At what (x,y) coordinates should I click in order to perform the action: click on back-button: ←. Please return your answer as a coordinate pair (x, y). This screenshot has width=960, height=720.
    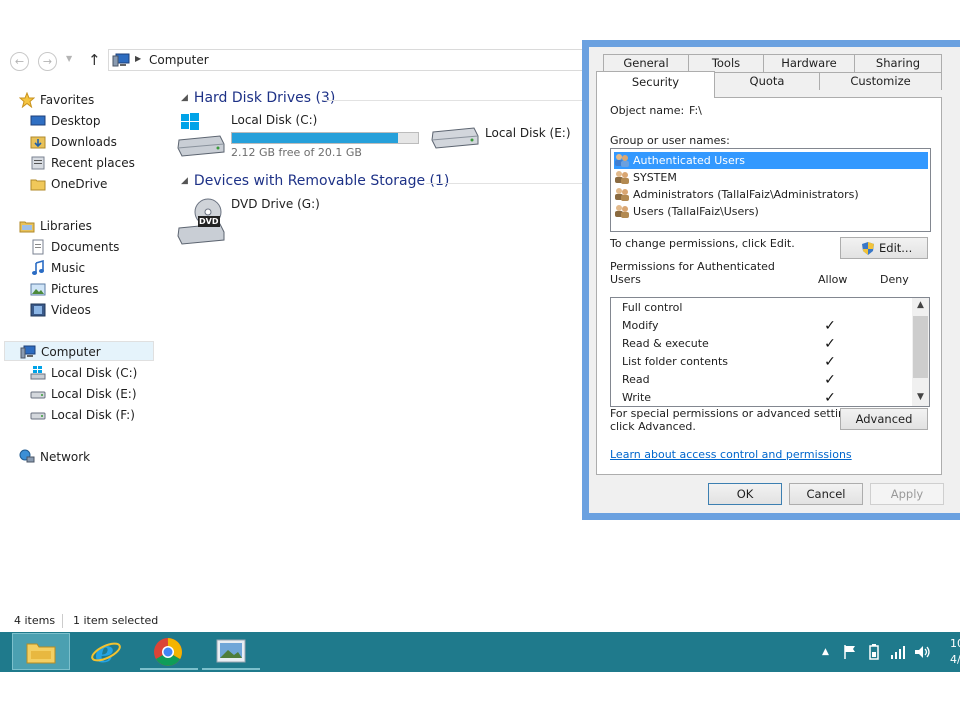
    Looking at the image, I should click on (19, 61).